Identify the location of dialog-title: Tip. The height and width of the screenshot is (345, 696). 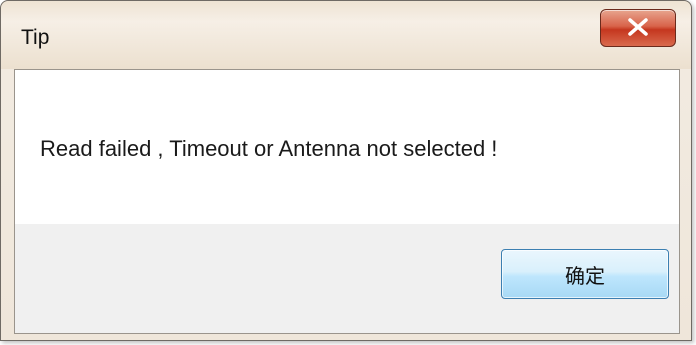
(35, 37).